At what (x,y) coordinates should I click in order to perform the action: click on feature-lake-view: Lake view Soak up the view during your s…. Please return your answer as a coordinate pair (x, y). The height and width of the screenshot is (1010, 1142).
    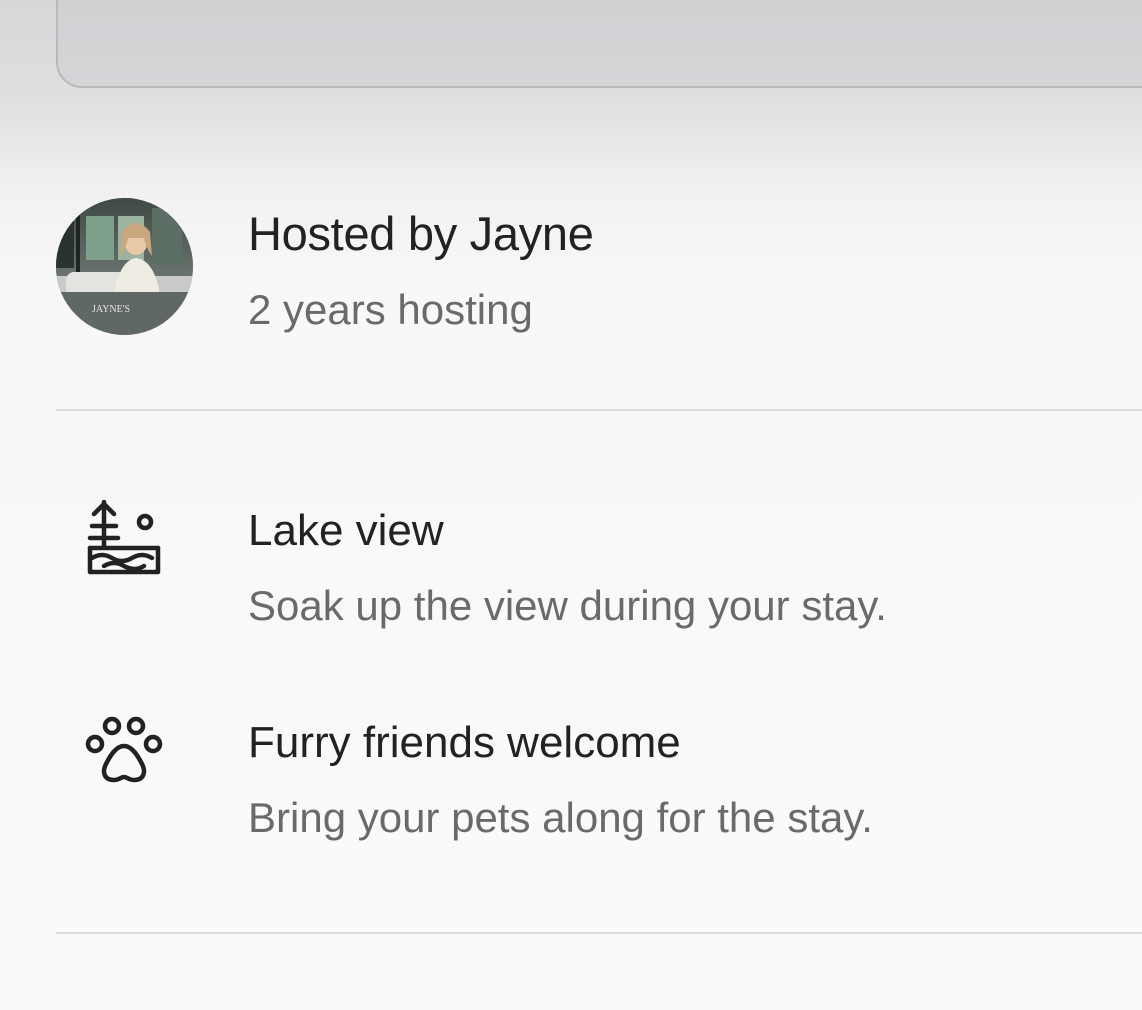
    Looking at the image, I should click on (599, 569).